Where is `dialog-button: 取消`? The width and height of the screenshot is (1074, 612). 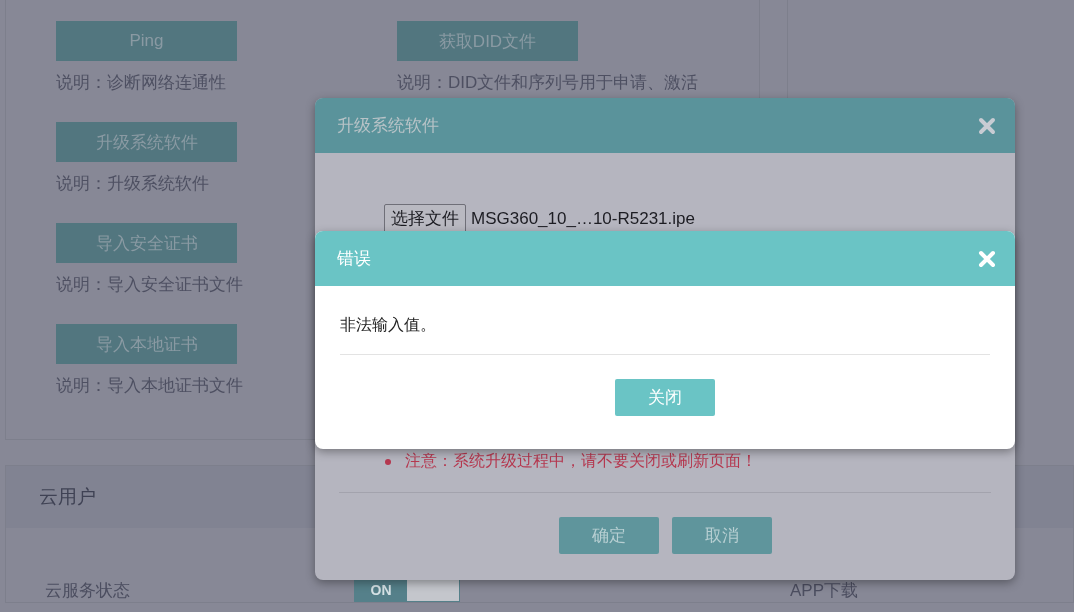
dialog-button: 取消 is located at coordinates (721, 535).